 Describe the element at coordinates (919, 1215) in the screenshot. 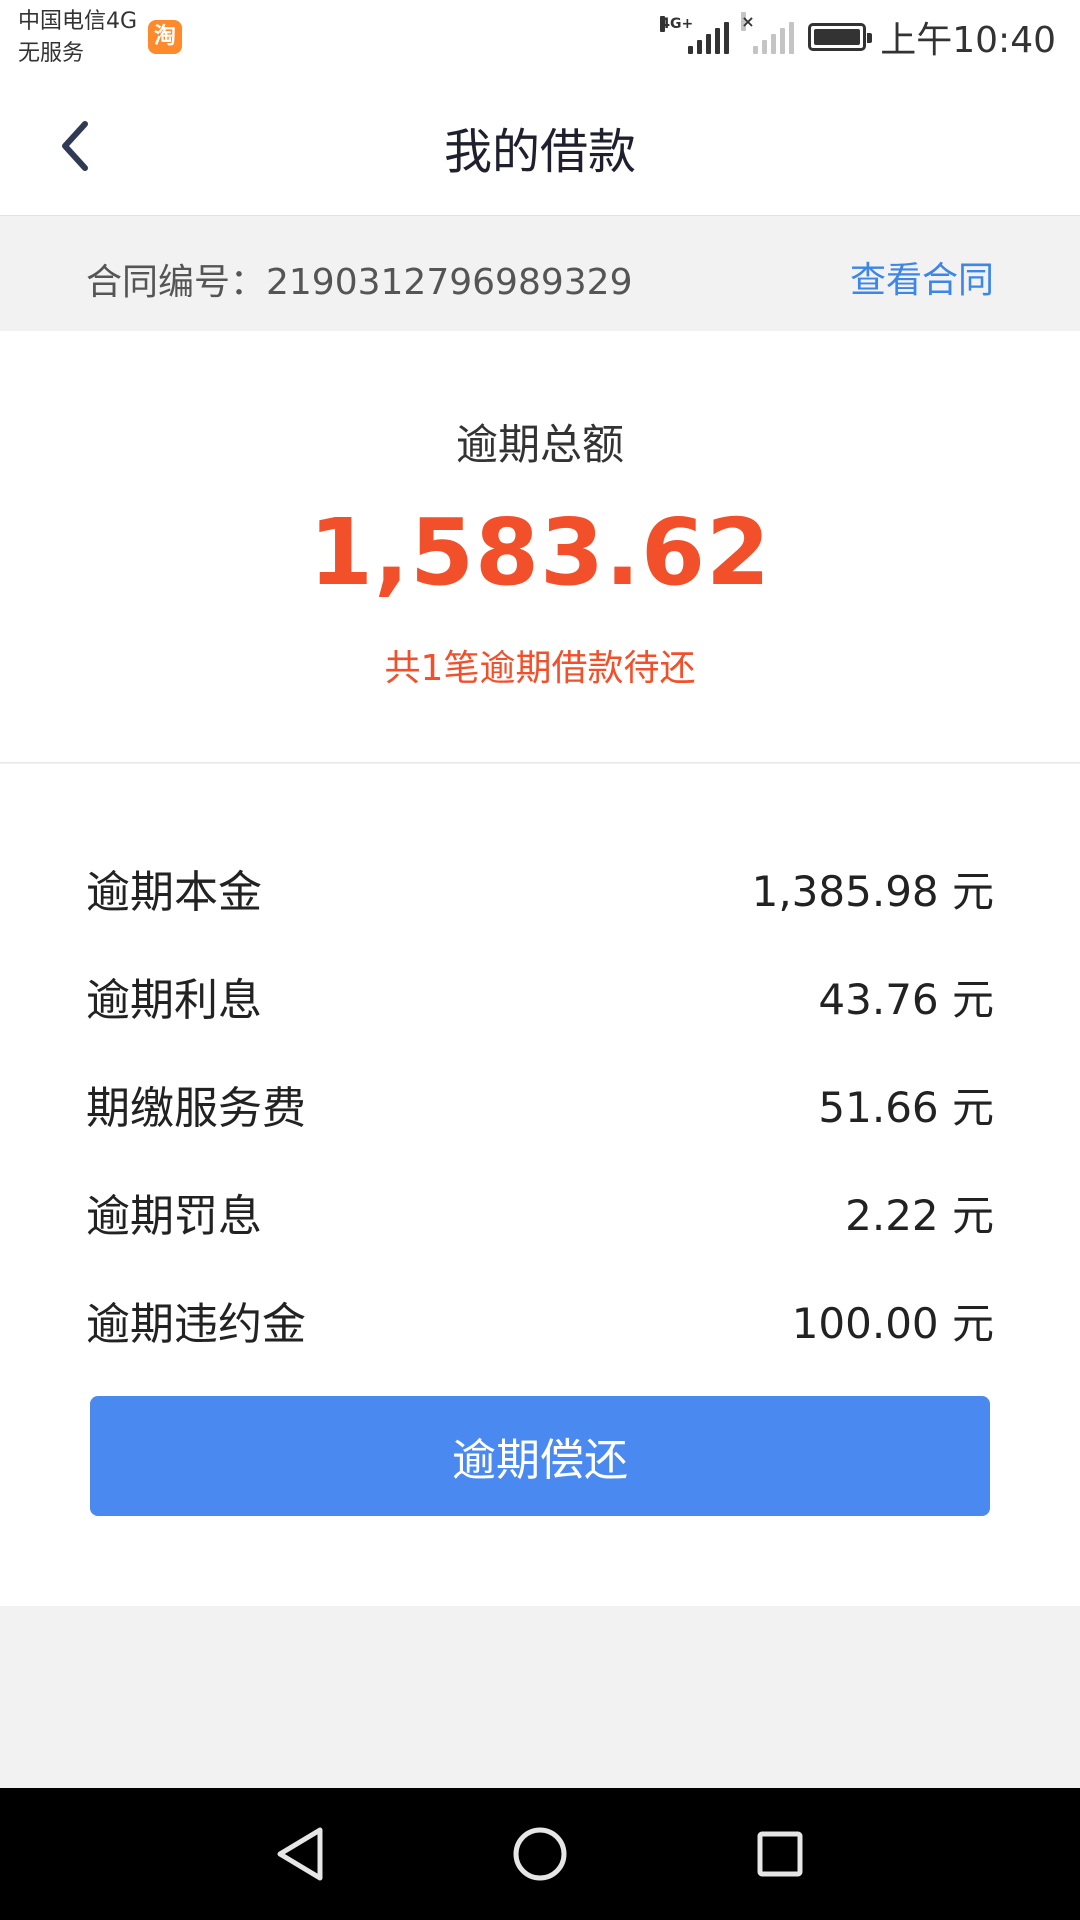

I see `detail-value: 2.22 元` at that location.